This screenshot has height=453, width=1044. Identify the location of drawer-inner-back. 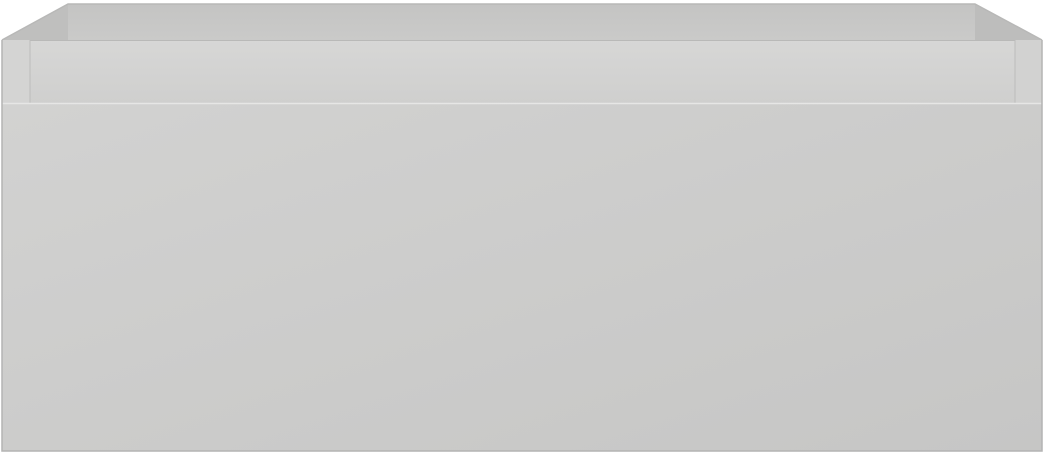
(521, 22).